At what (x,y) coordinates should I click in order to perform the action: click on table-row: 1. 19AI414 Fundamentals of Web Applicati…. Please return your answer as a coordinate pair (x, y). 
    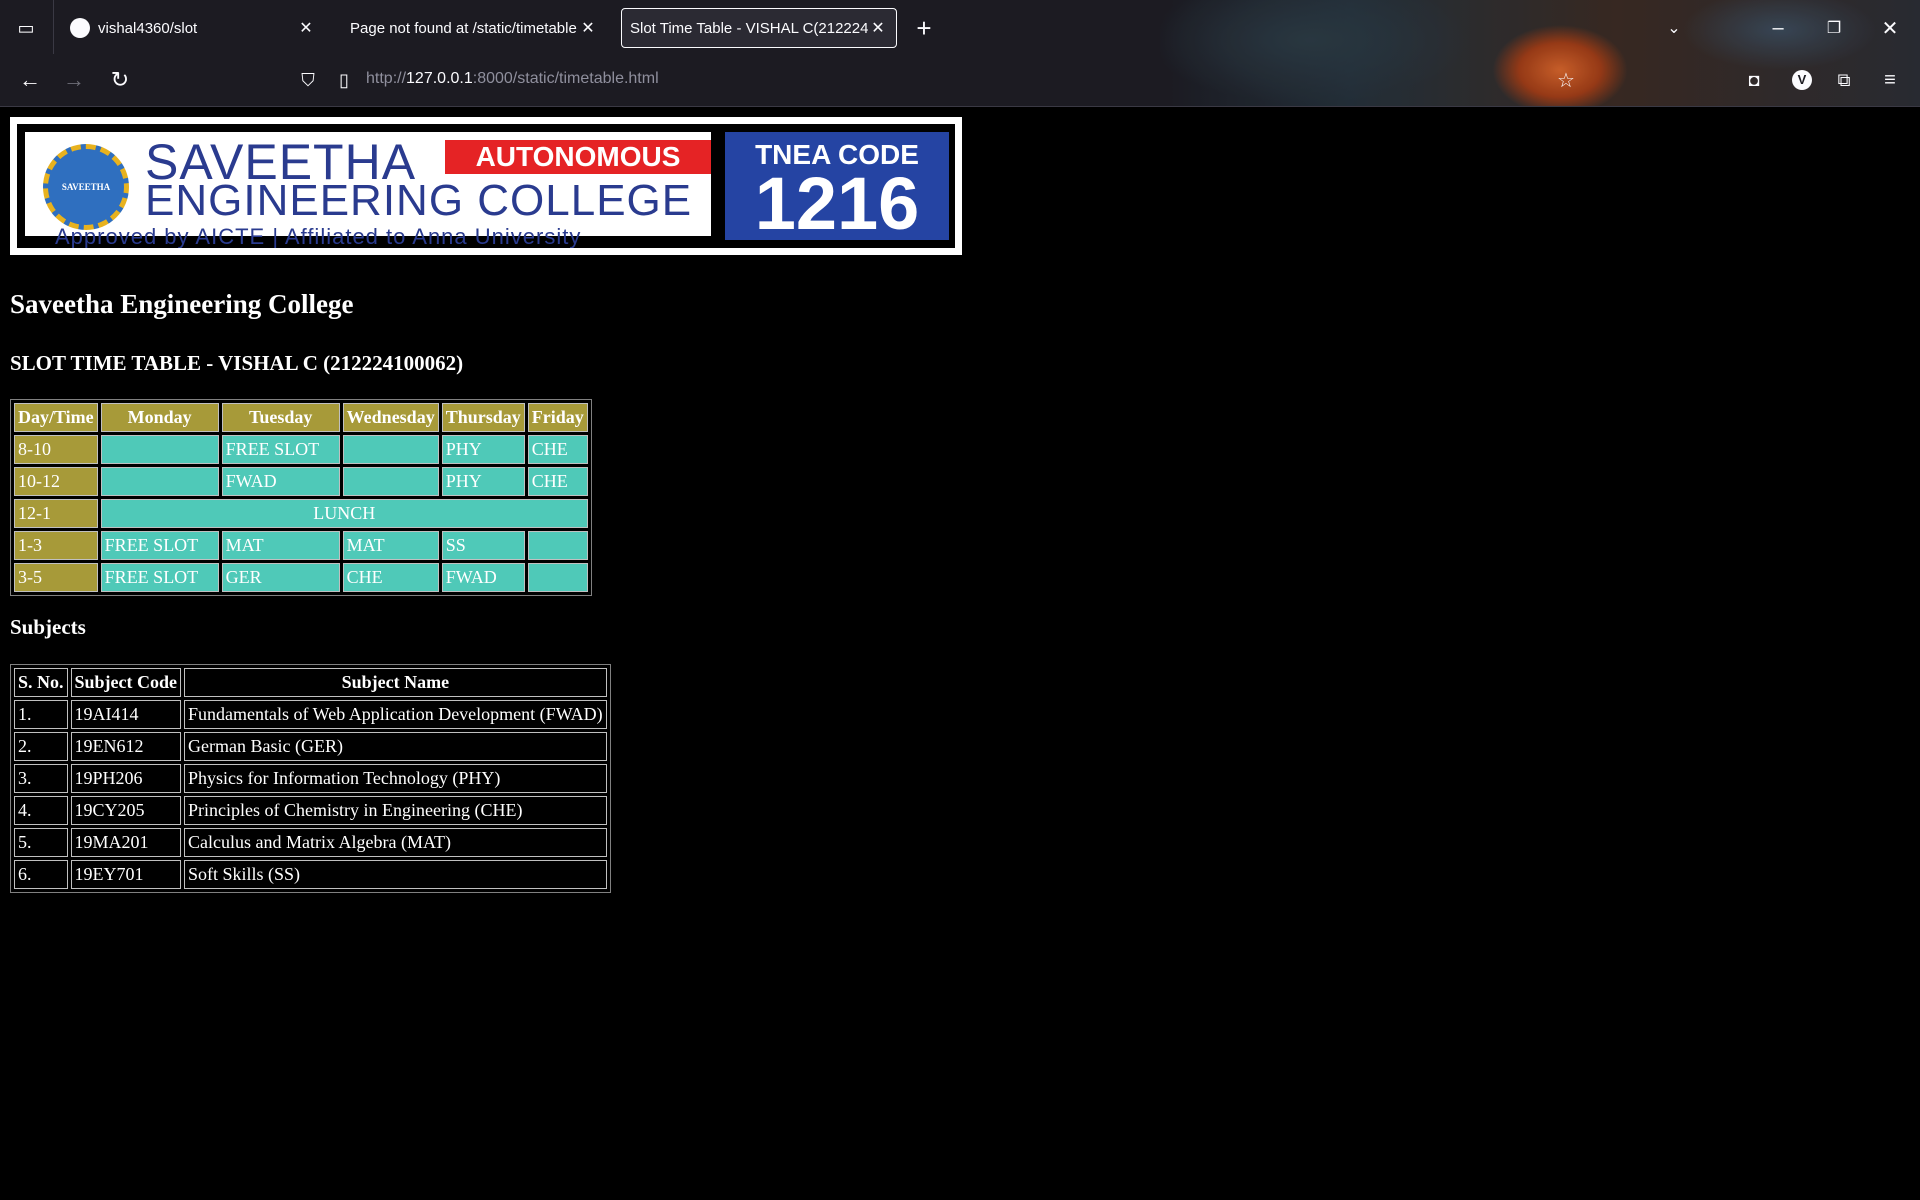
    Looking at the image, I should click on (310, 714).